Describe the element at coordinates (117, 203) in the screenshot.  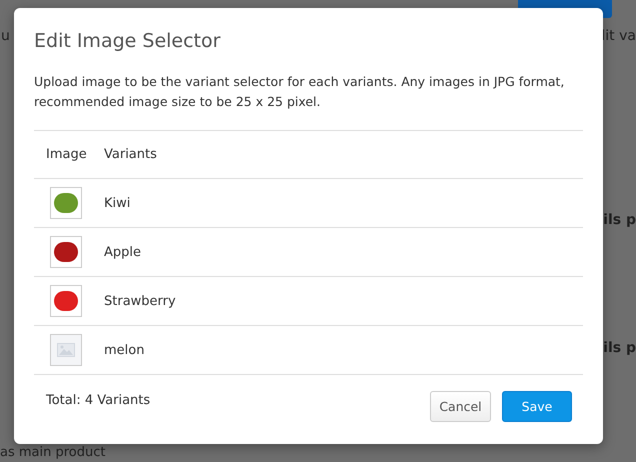
I see `variant-name: Kiwi` at that location.